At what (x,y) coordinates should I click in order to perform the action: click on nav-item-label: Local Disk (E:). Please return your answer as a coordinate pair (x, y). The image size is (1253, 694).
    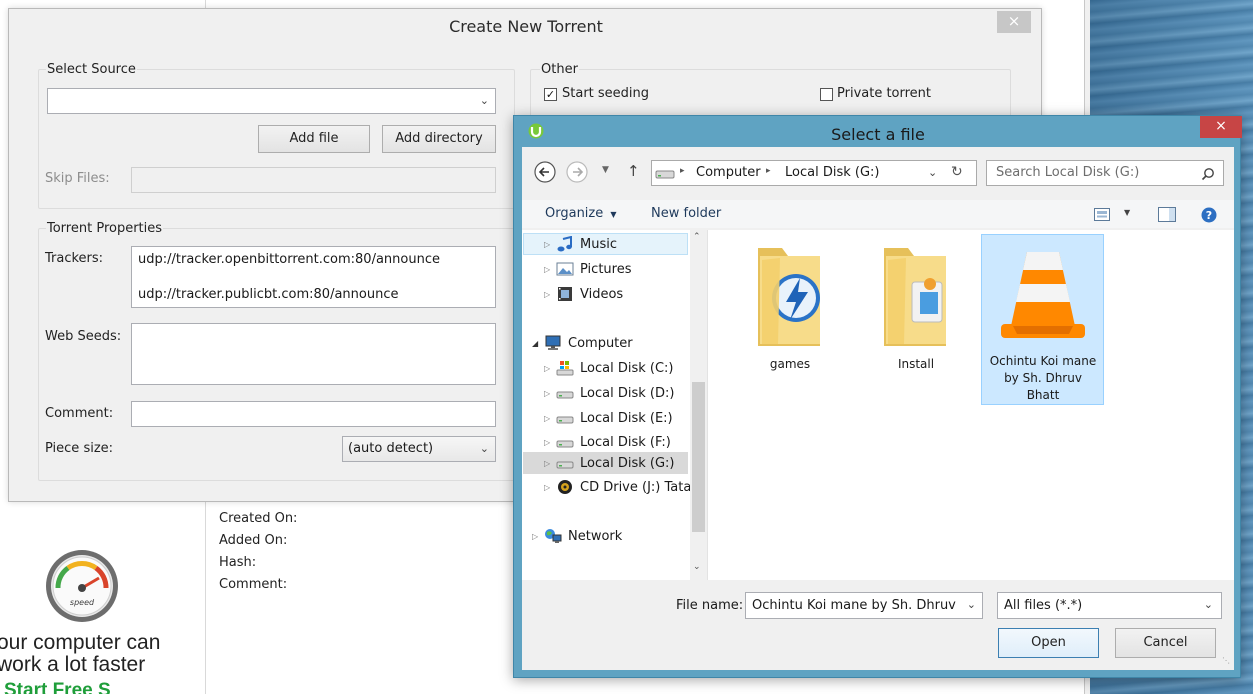
    Looking at the image, I should click on (626, 418).